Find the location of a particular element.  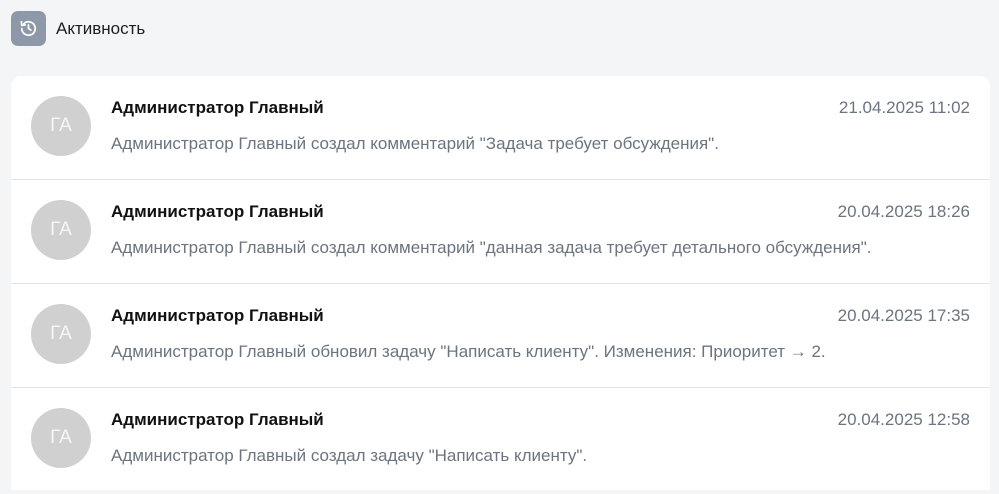

activity-timestamp: 20.04.2025 18:26 is located at coordinates (903, 211).